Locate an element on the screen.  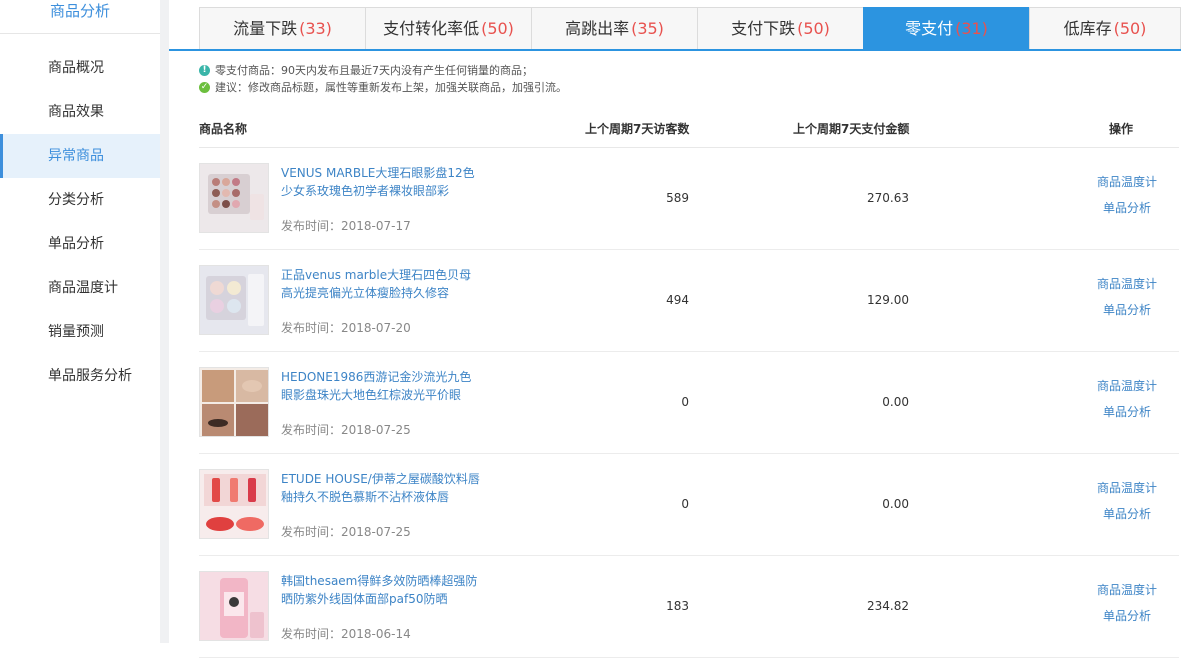
info-icon: ! is located at coordinates (204, 70).